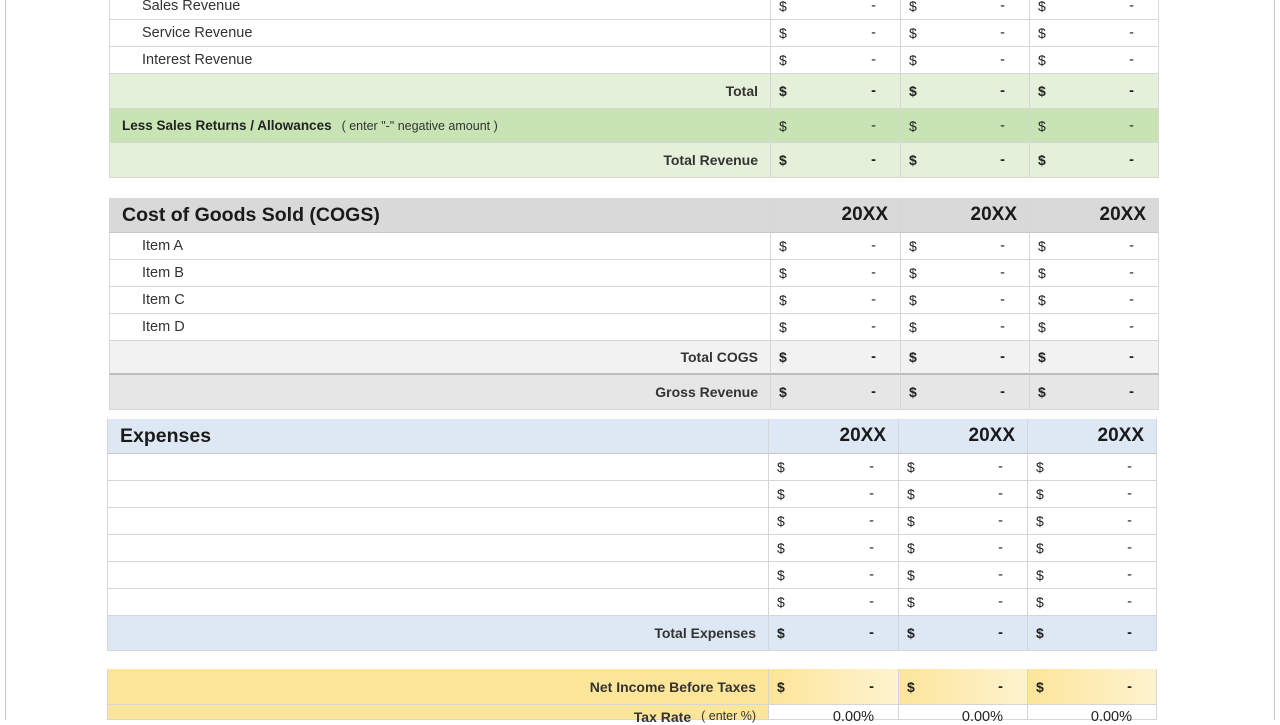 The width and height of the screenshot is (1280, 725). I want to click on cogs-item-label: Item B, so click(439, 273).